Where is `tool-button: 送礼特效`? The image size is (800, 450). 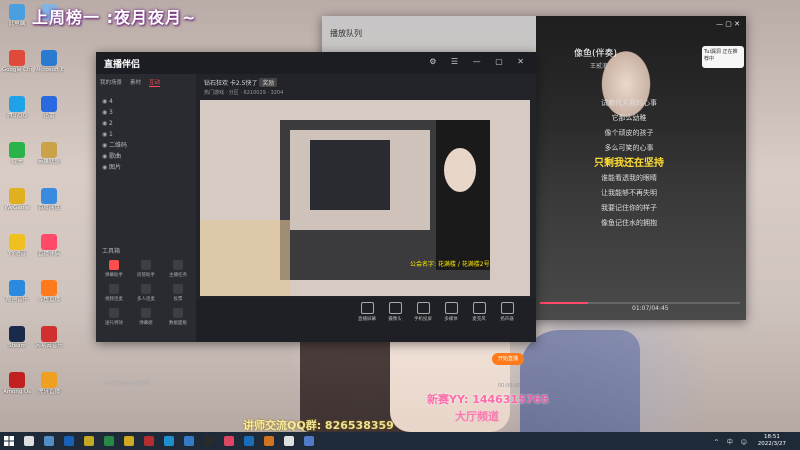 tool-button: 送礼特效 is located at coordinates (114, 317).